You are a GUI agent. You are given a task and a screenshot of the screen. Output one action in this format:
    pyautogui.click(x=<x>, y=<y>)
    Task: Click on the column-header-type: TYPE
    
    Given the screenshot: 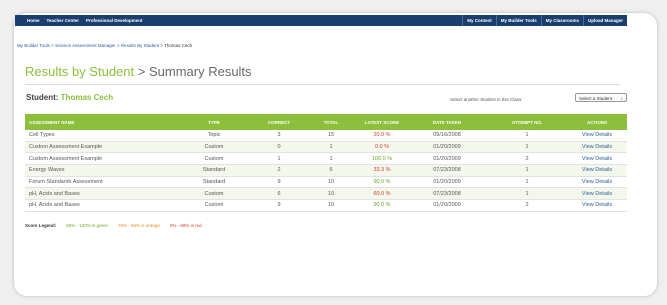 What is the action you would take?
    pyautogui.click(x=214, y=122)
    